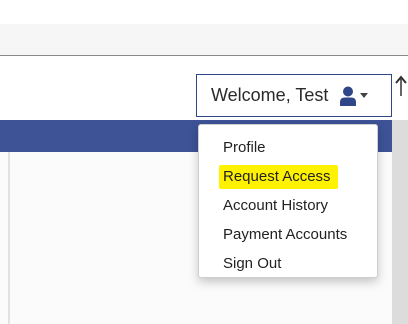 This screenshot has width=408, height=324. Describe the element at coordinates (204, 12) in the screenshot. I see `browser-top-area` at that location.